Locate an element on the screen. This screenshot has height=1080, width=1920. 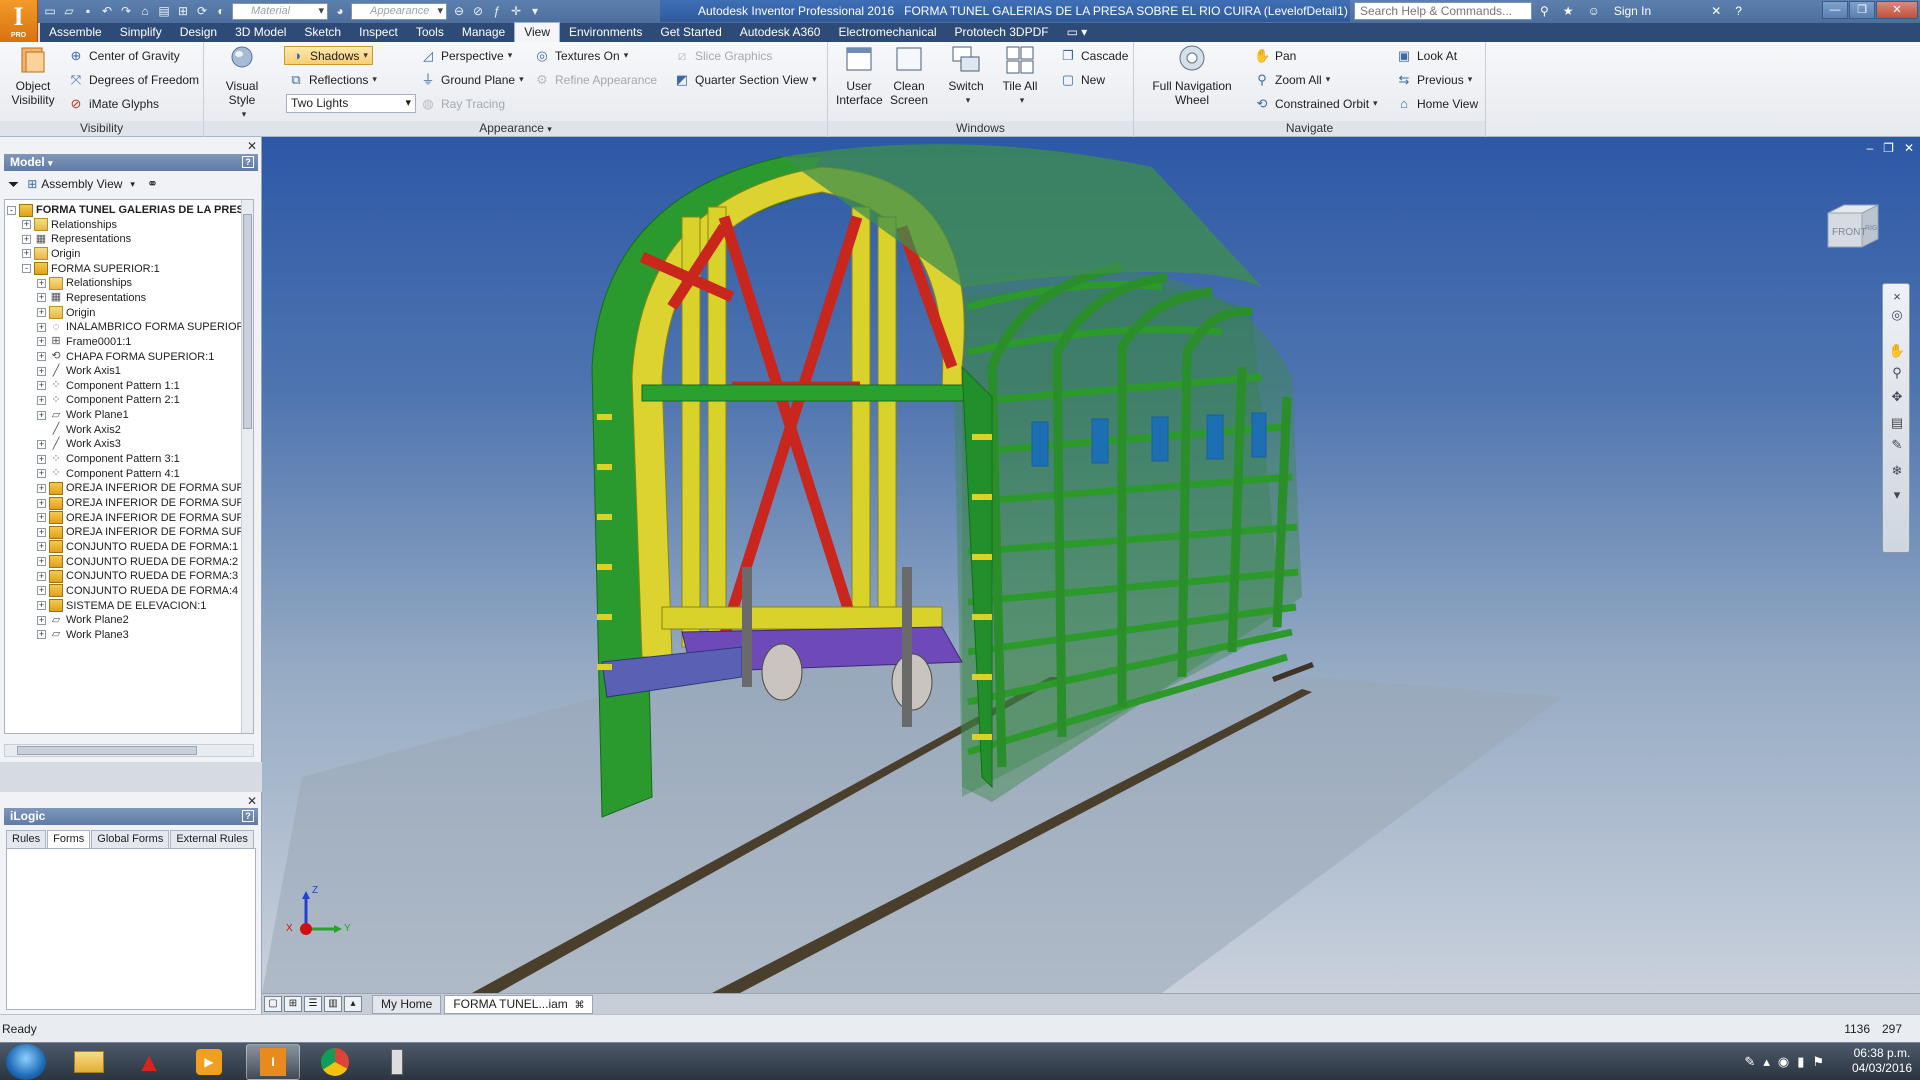
ray-tracing-button: ◍ Ray Tracing is located at coordinates (462, 103).